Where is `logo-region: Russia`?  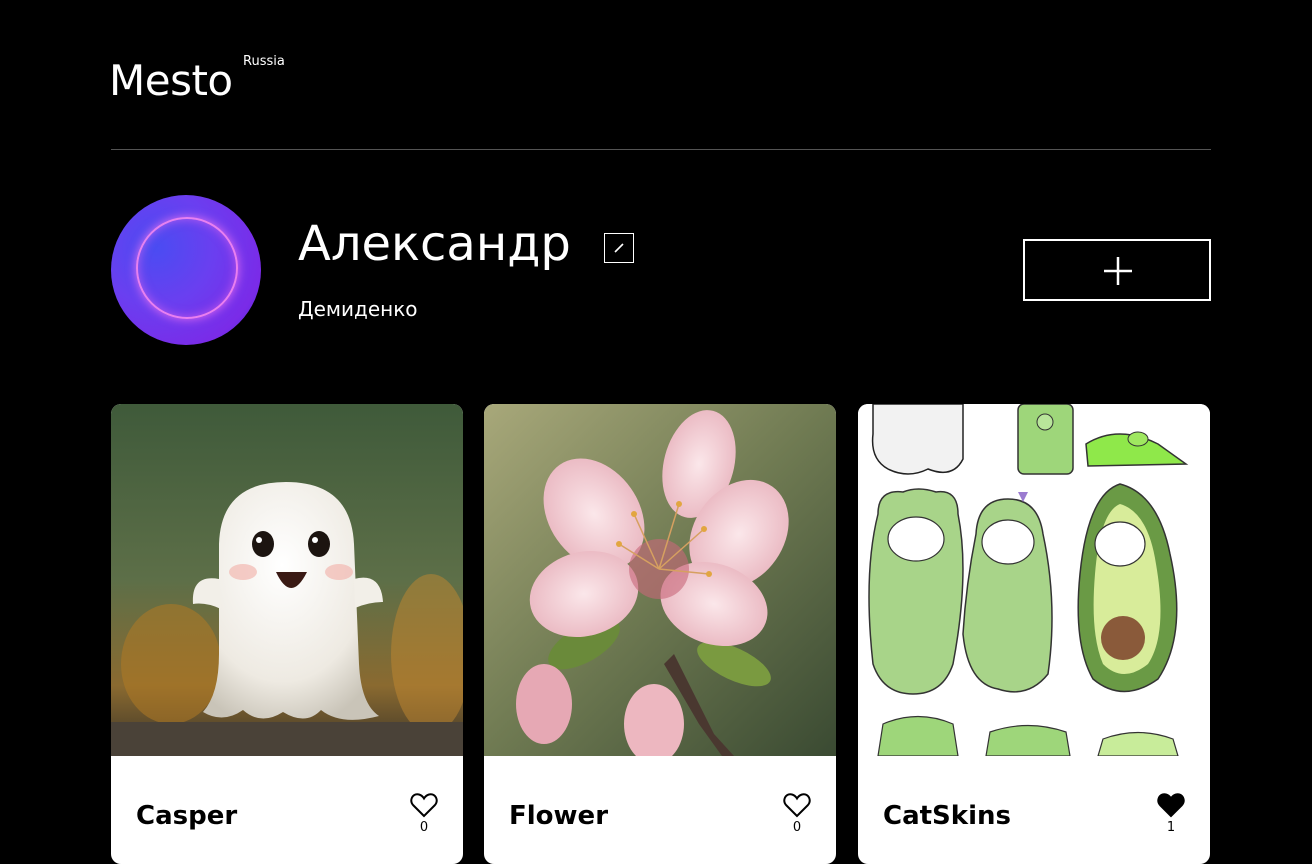
logo-region: Russia is located at coordinates (264, 61).